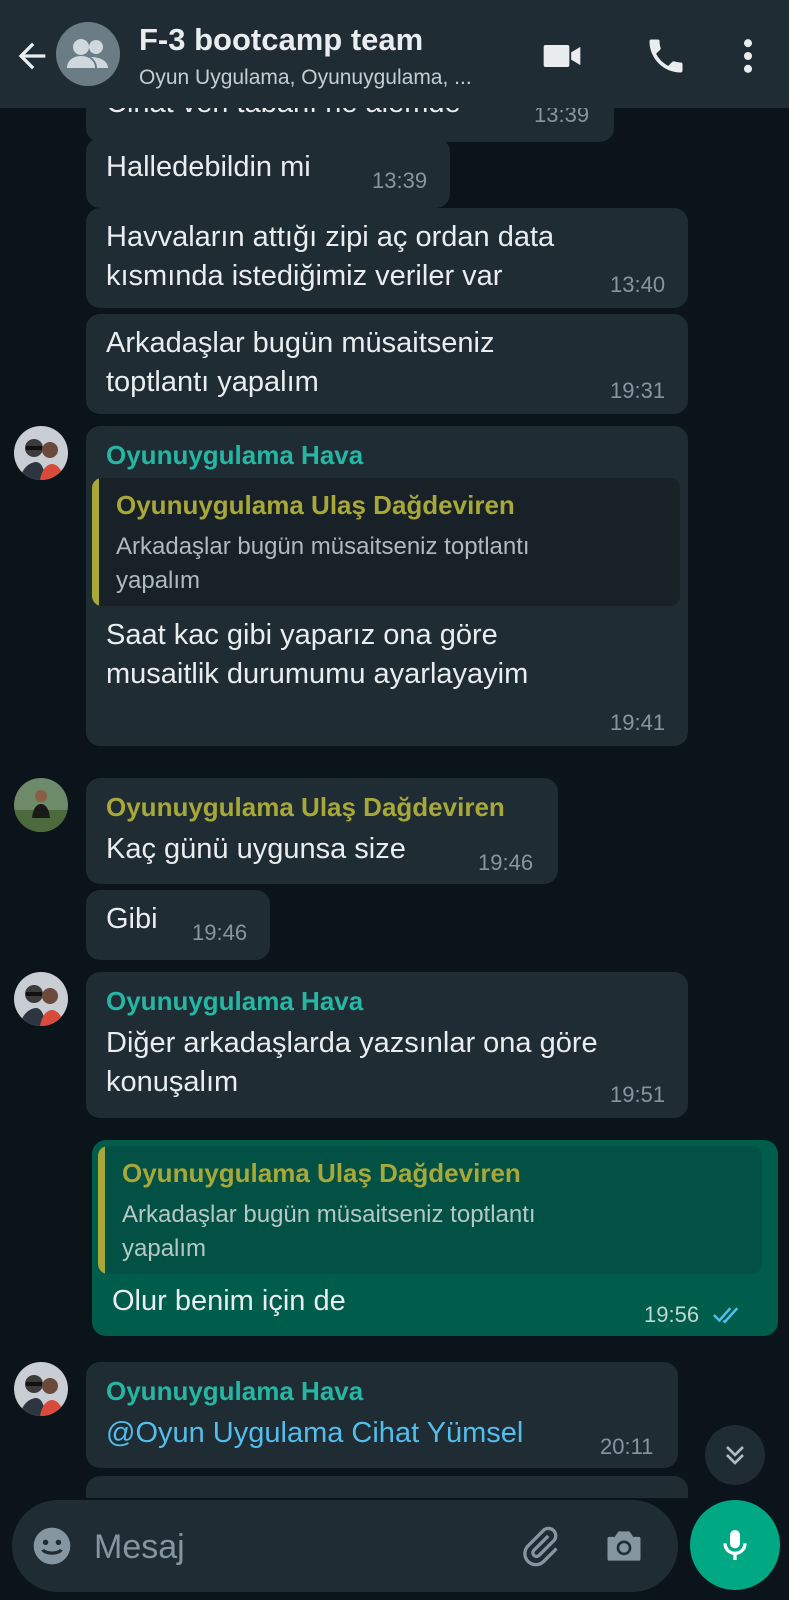 This screenshot has height=1600, width=789. I want to click on more-options-icon, so click(748, 56).